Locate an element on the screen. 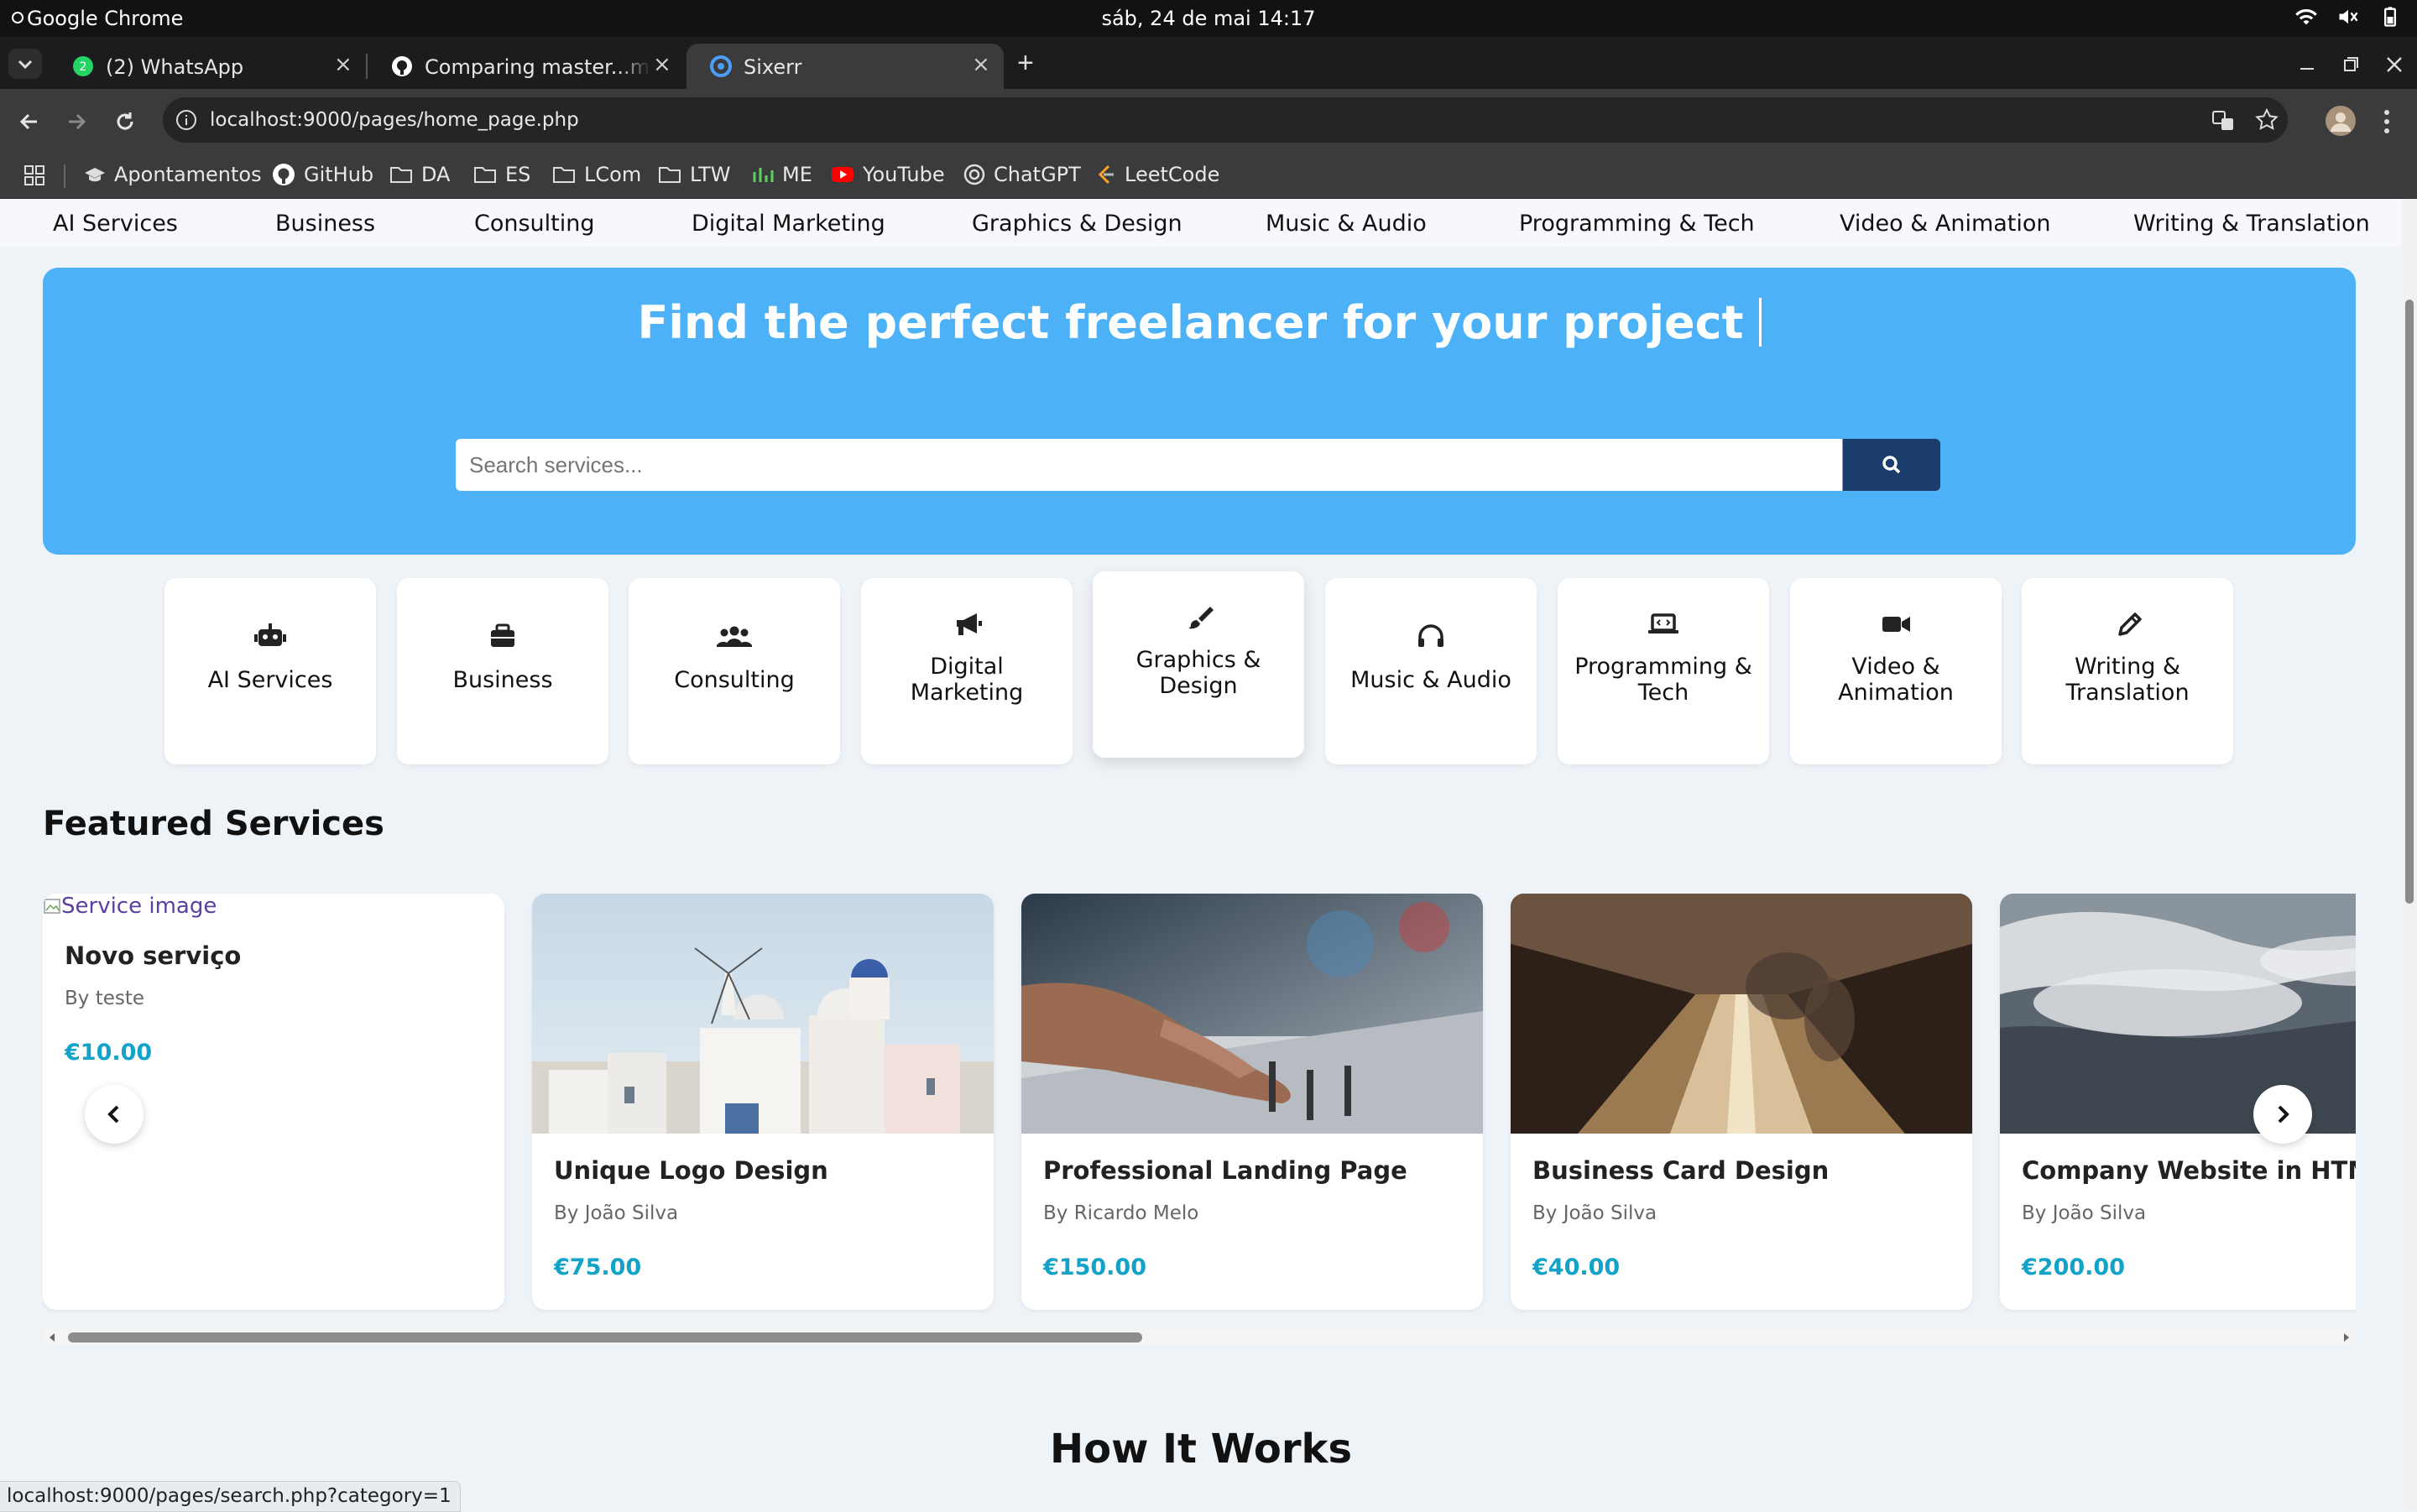 Image resolution: width=2417 pixels, height=1512 pixels. nav-link-consulting: Consulting is located at coordinates (534, 224).